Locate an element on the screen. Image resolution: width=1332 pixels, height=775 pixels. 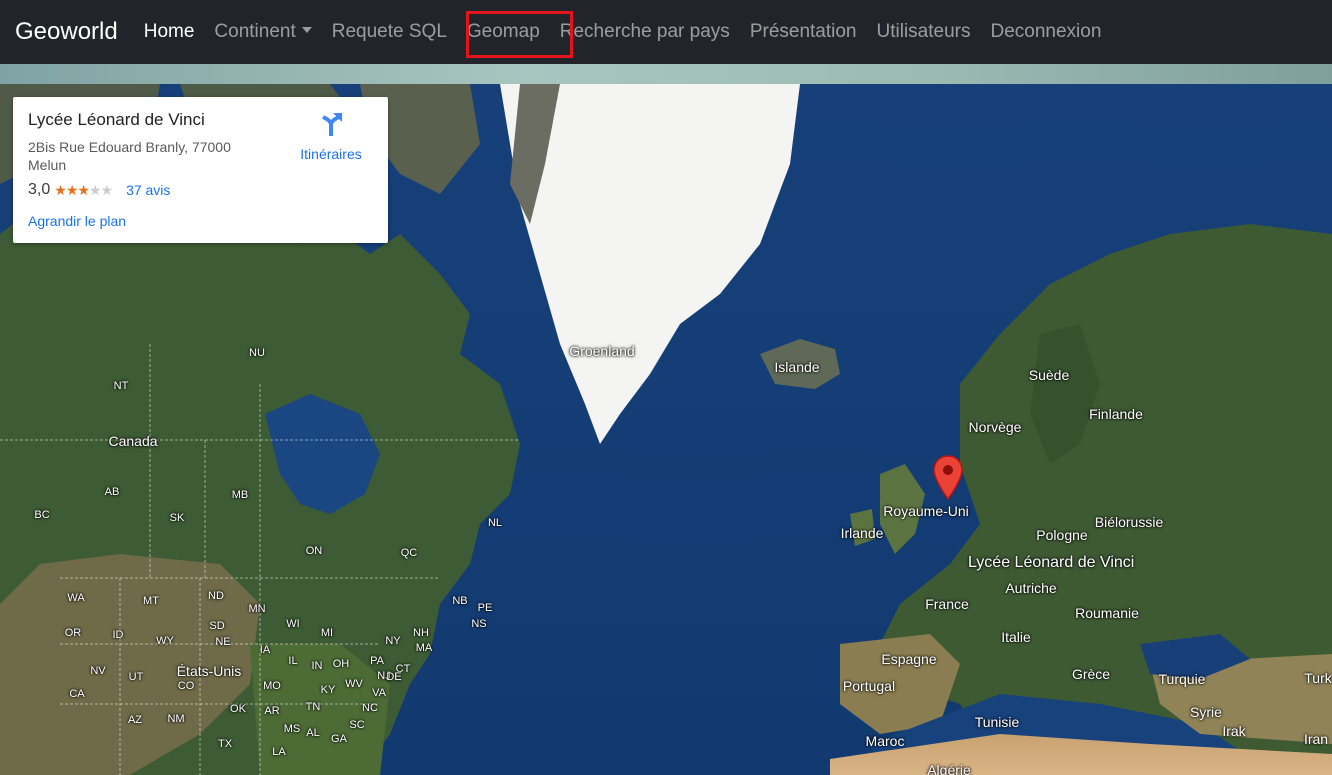
label-autriche: Autriche is located at coordinates (1031, 588).